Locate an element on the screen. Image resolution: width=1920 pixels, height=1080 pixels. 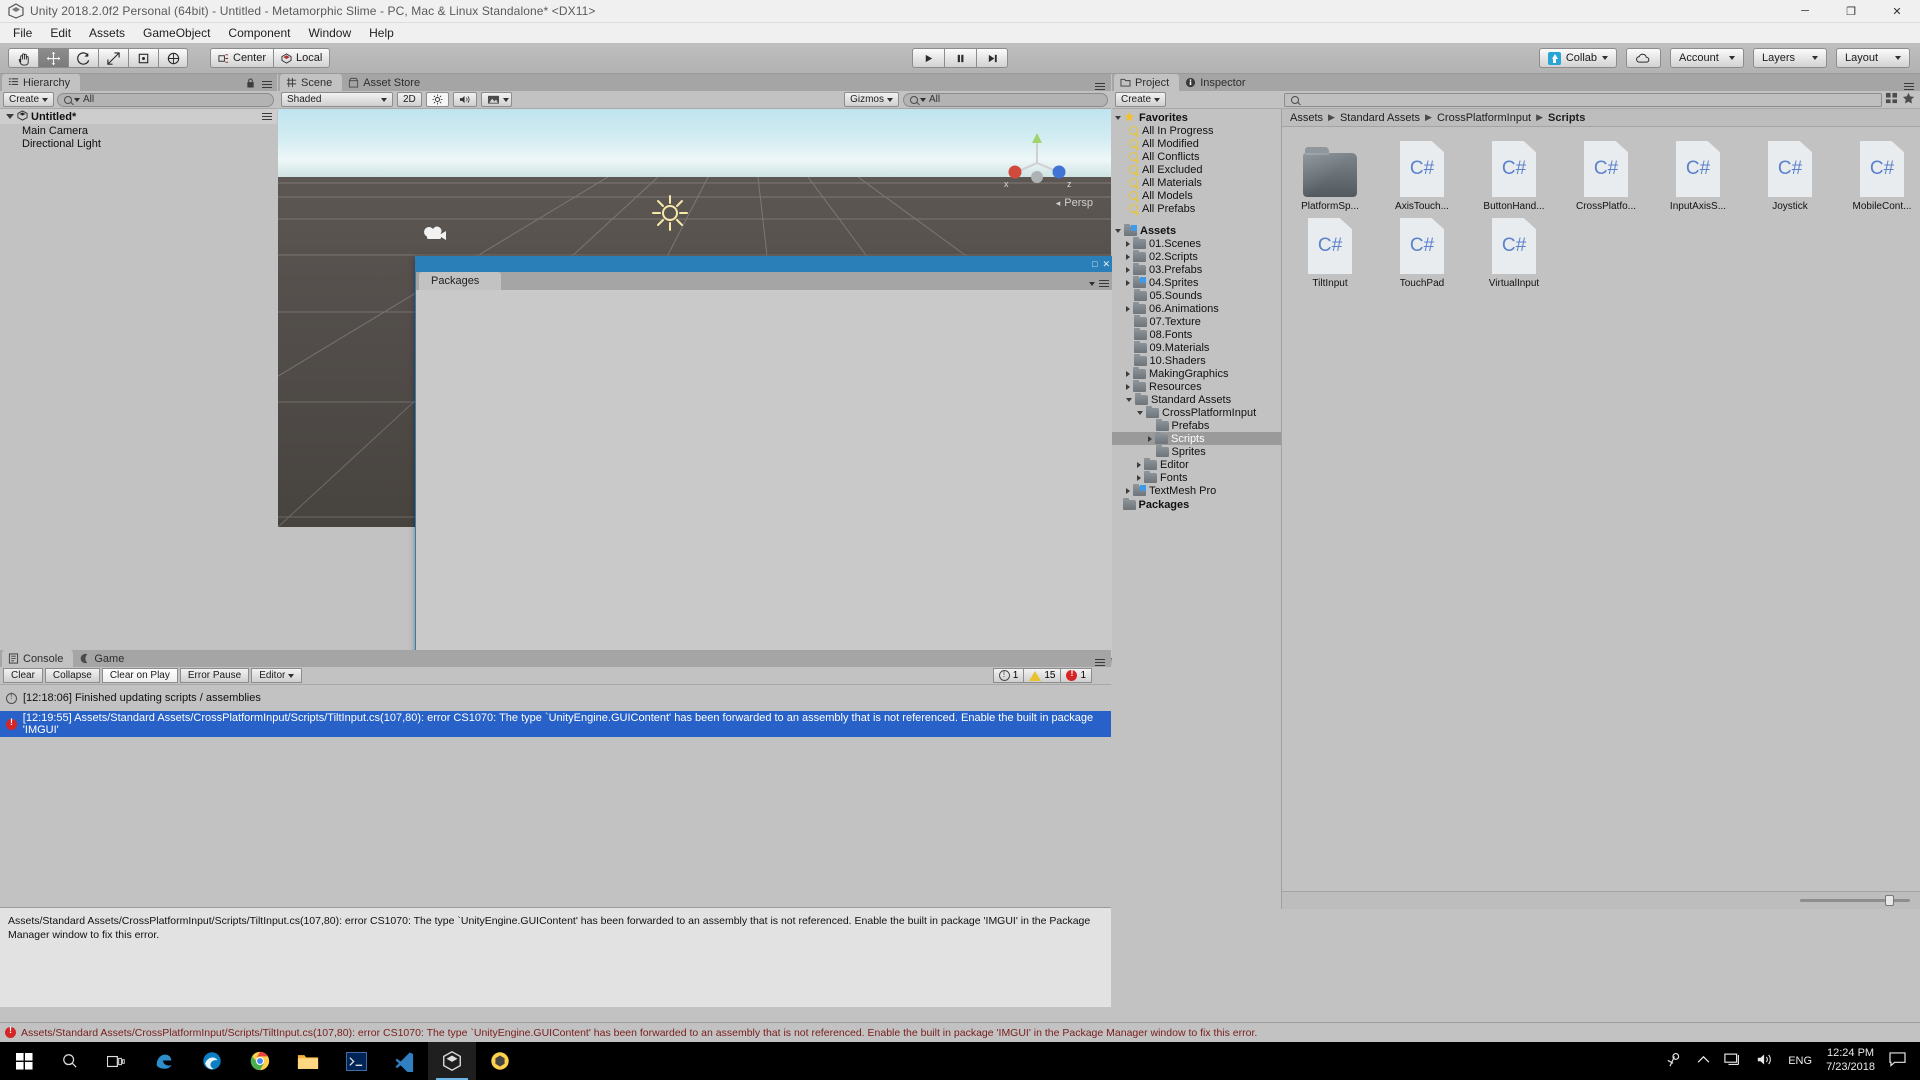
project-tree-item: Sprites is located at coordinates (1196, 451).